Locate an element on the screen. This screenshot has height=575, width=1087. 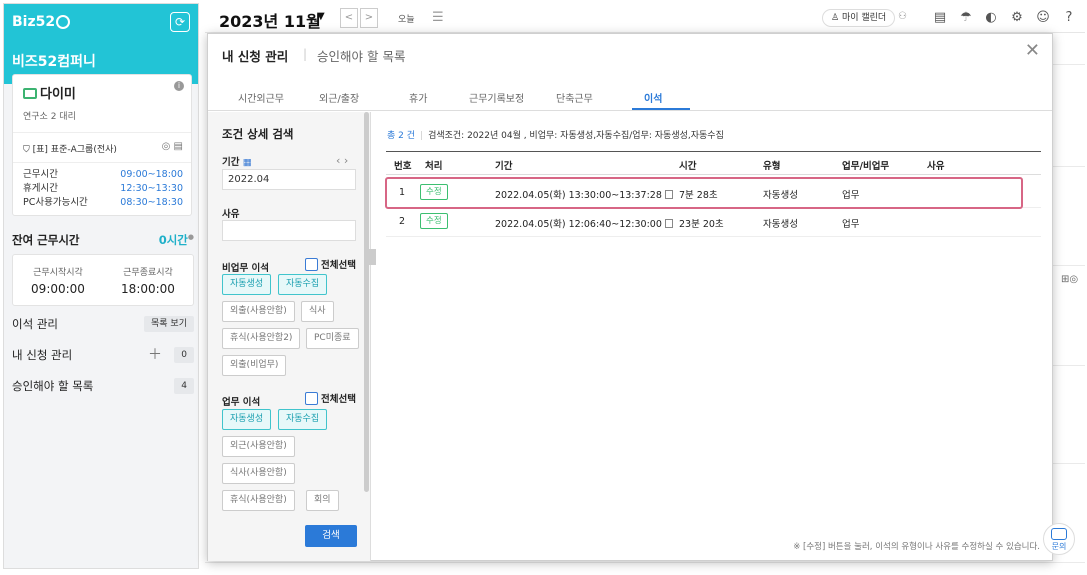
tab-vacation: 휴가 is located at coordinates (418, 97).